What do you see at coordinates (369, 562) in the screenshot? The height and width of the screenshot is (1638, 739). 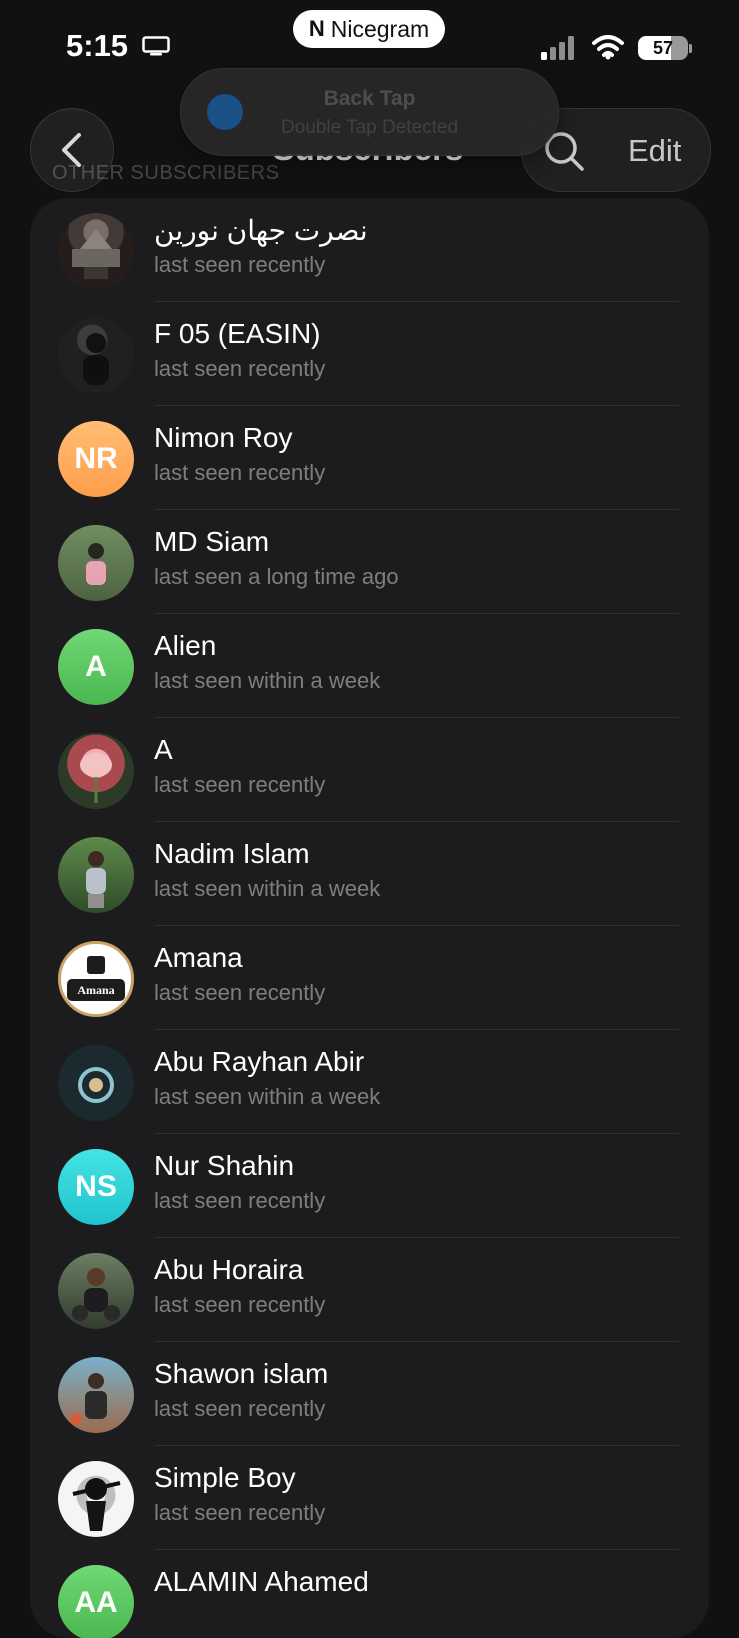 I see `subscriber-row: MD Siam last seen a long time ago` at bounding box center [369, 562].